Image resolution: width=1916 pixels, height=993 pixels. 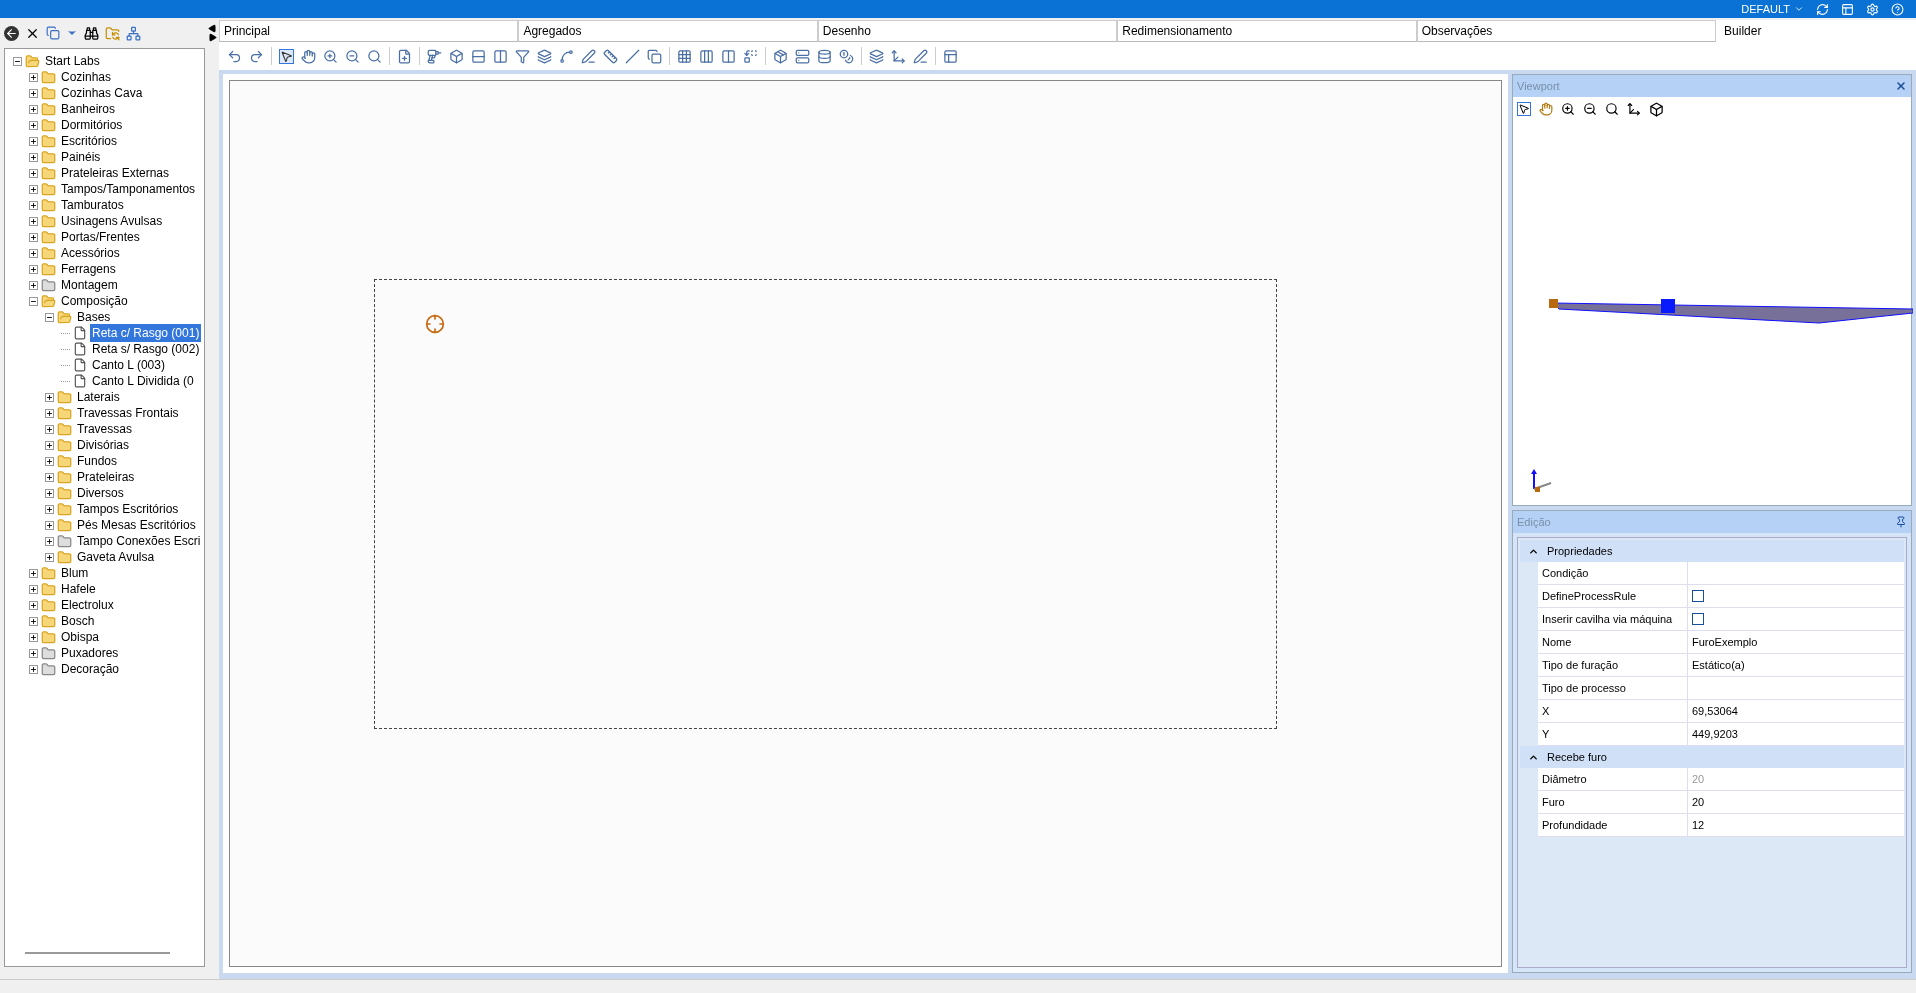 I want to click on panel-icon, so click(x=950, y=56).